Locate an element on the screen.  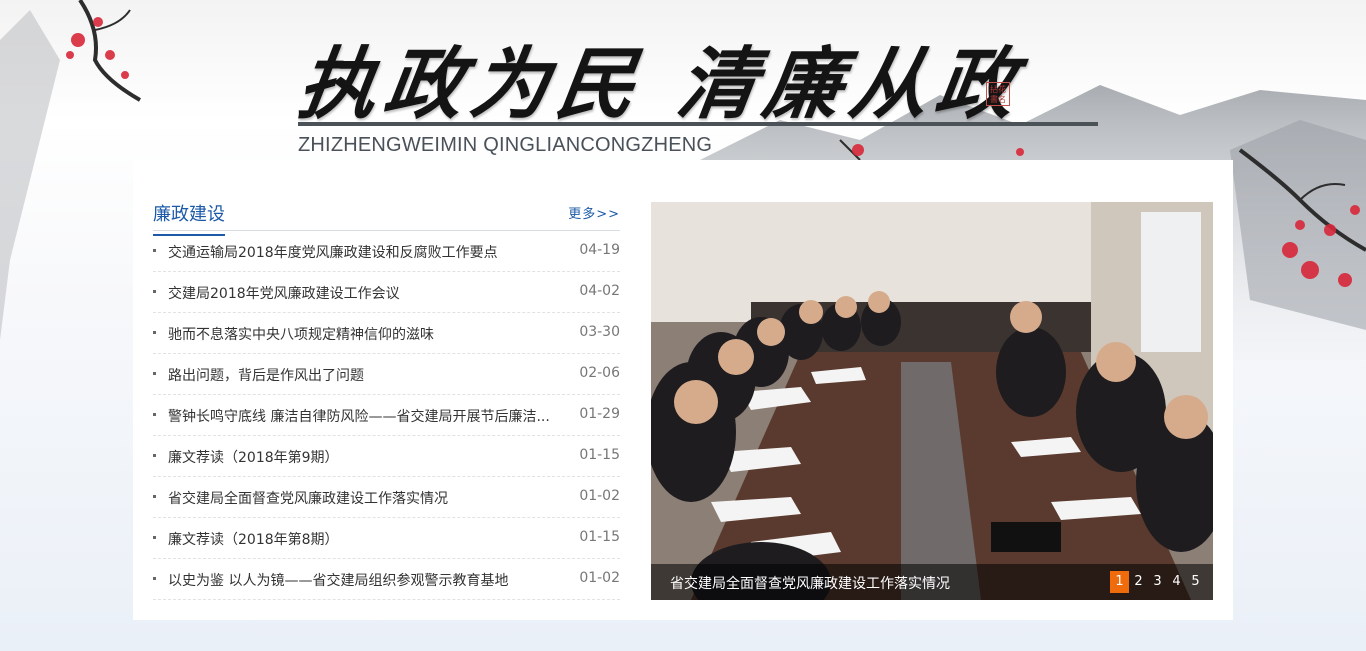
slider-caption-bar: 省交建局全面督查党风廉政建设工作落实情况 1 2 3 4 5 is located at coordinates (932, 582).